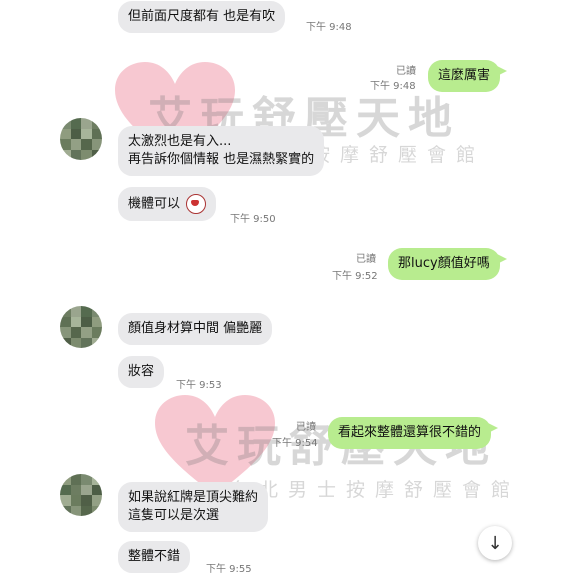 The height and width of the screenshot is (580, 580). I want to click on message-bubble-incoming: 但前面尺度都有 也是有吹, so click(202, 17).